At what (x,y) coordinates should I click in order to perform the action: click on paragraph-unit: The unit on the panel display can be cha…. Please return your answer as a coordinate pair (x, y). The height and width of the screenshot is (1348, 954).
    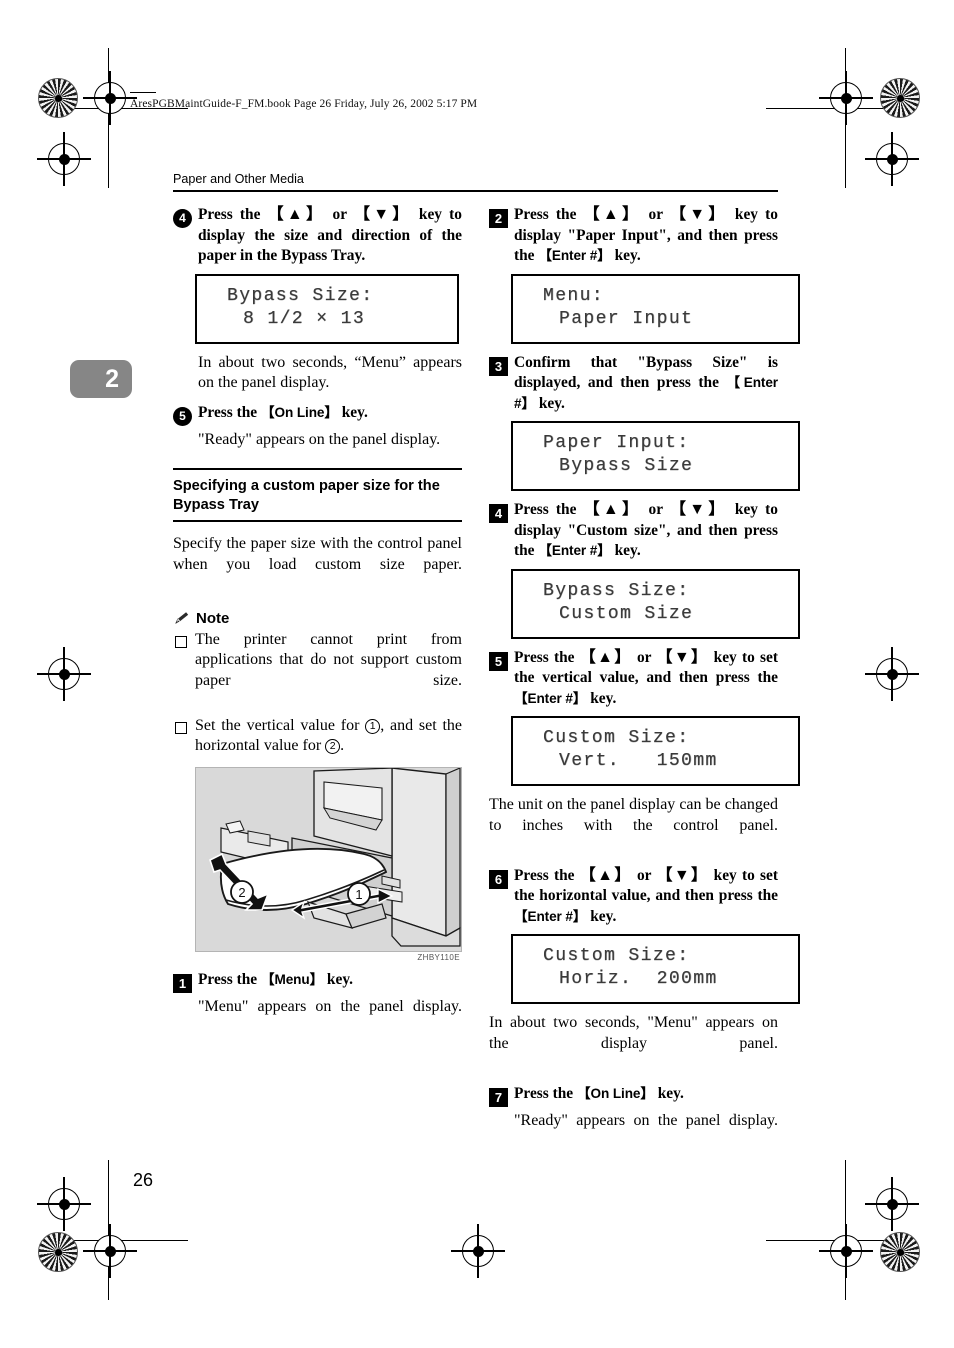
    Looking at the image, I should click on (633, 815).